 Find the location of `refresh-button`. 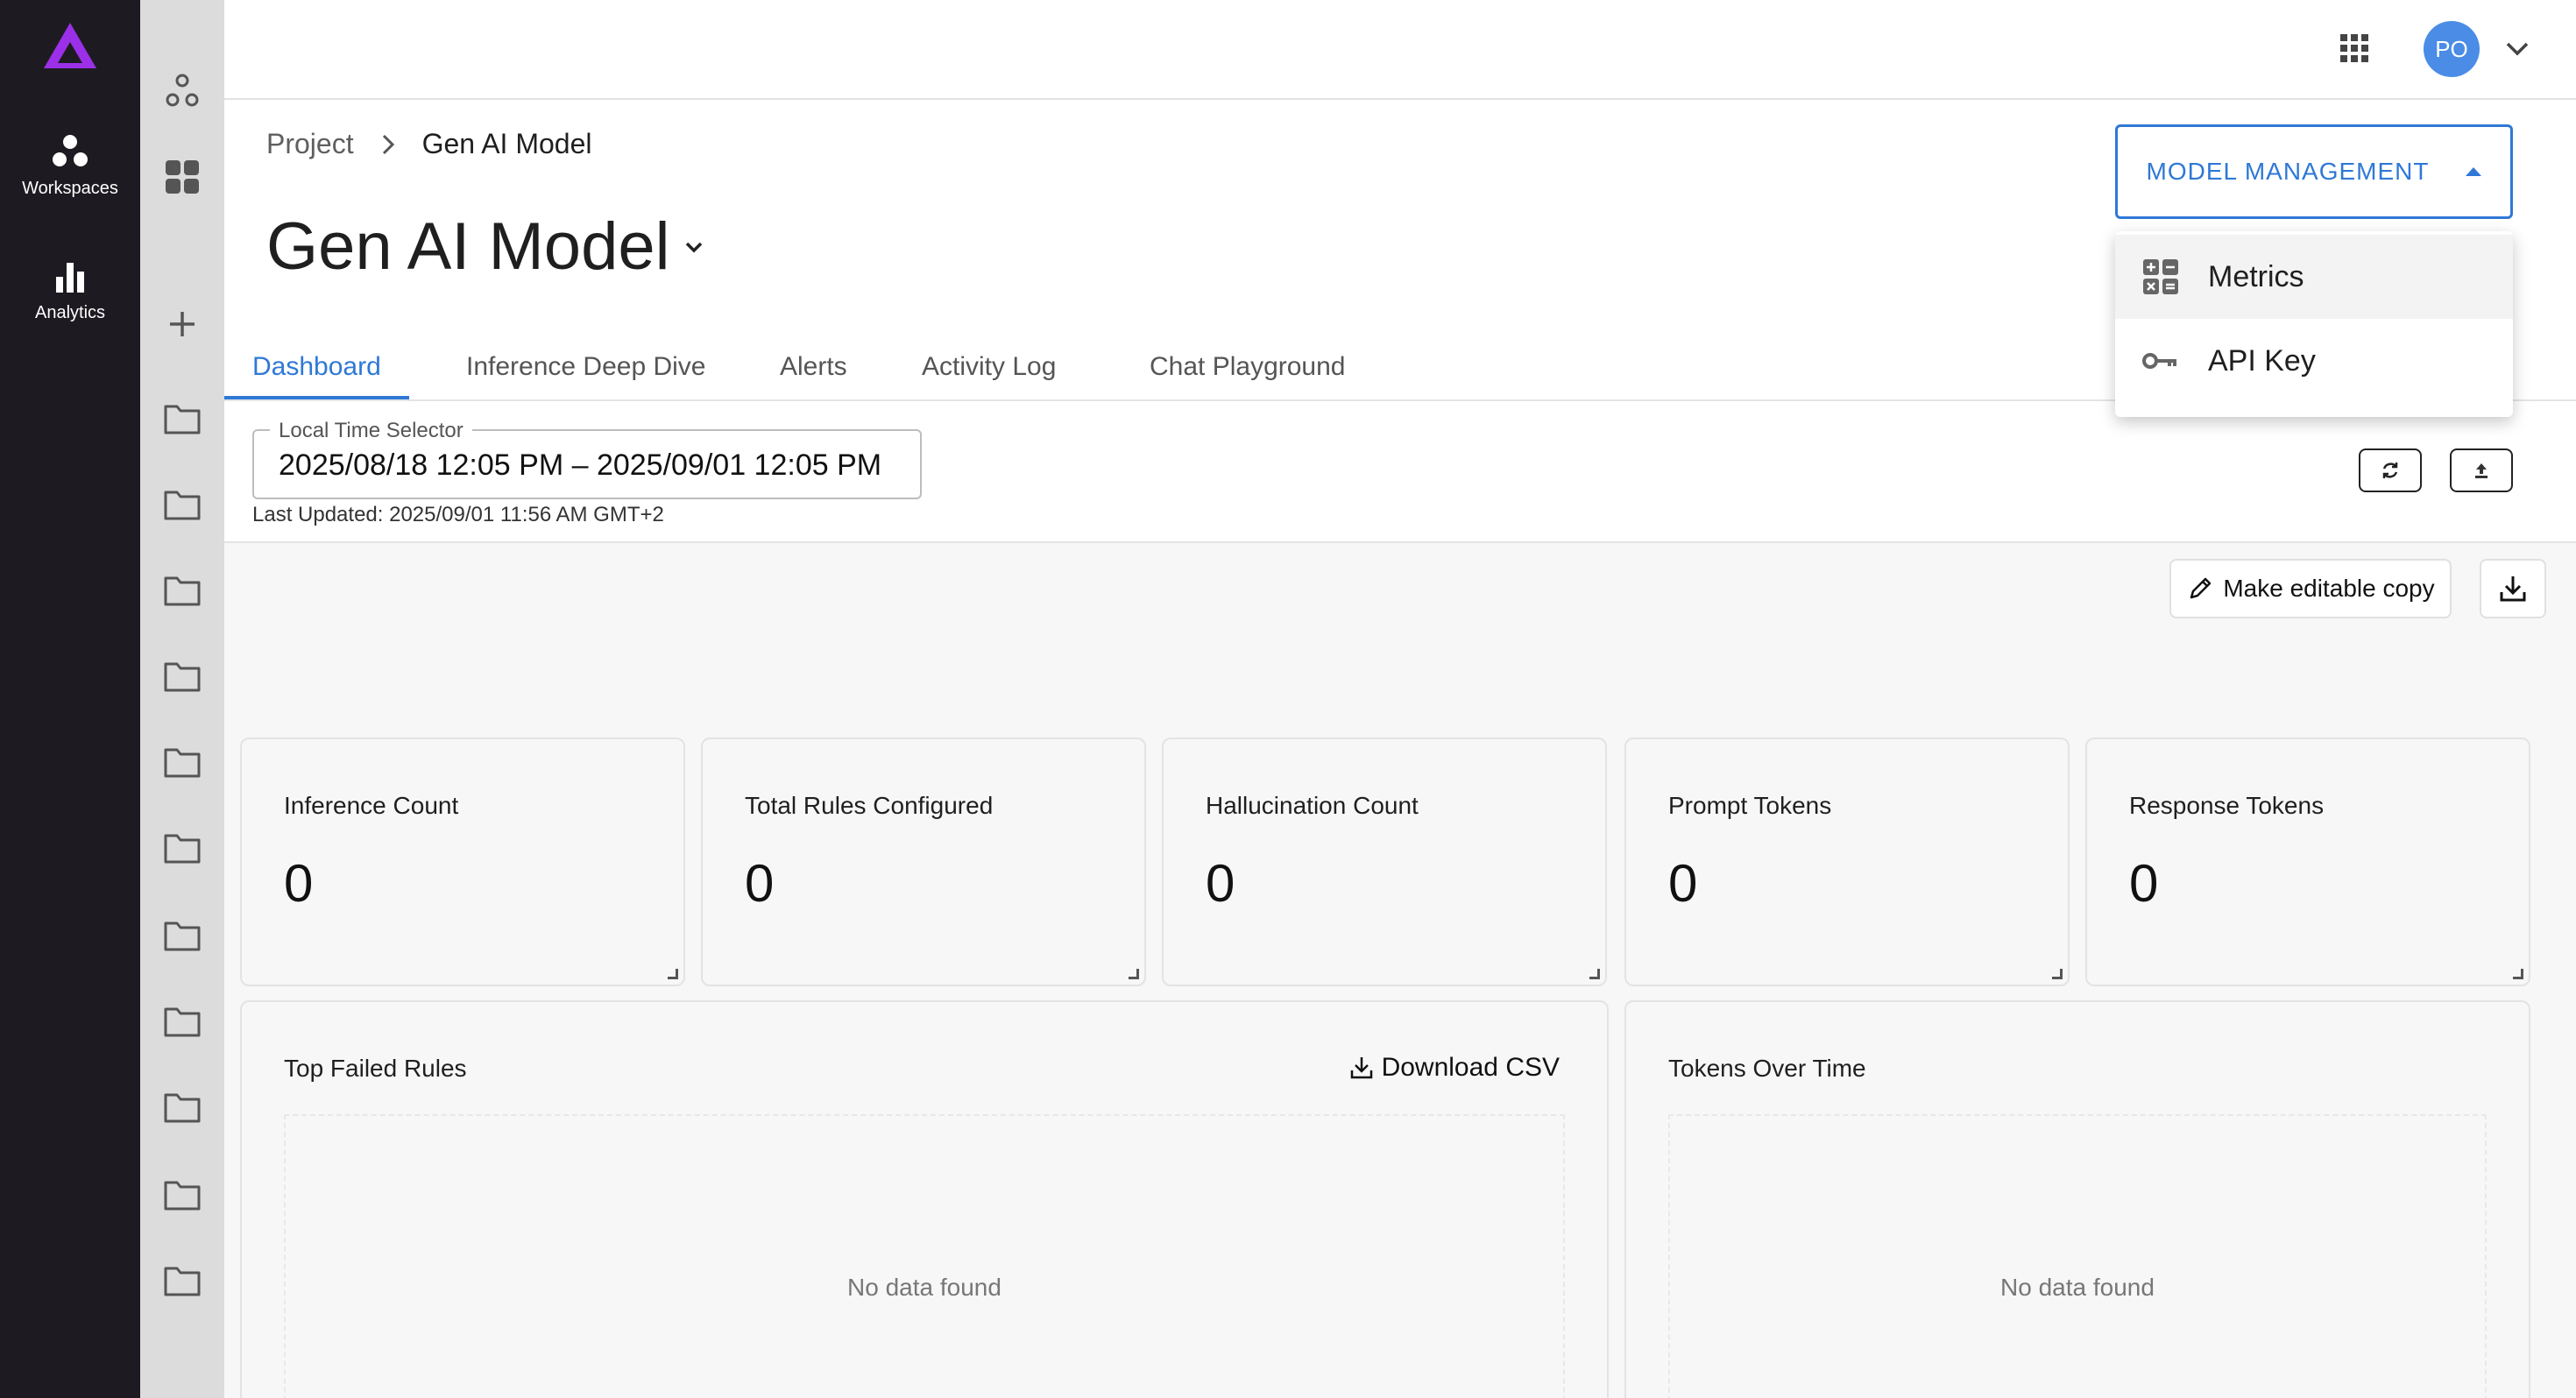

refresh-button is located at coordinates (2390, 470).